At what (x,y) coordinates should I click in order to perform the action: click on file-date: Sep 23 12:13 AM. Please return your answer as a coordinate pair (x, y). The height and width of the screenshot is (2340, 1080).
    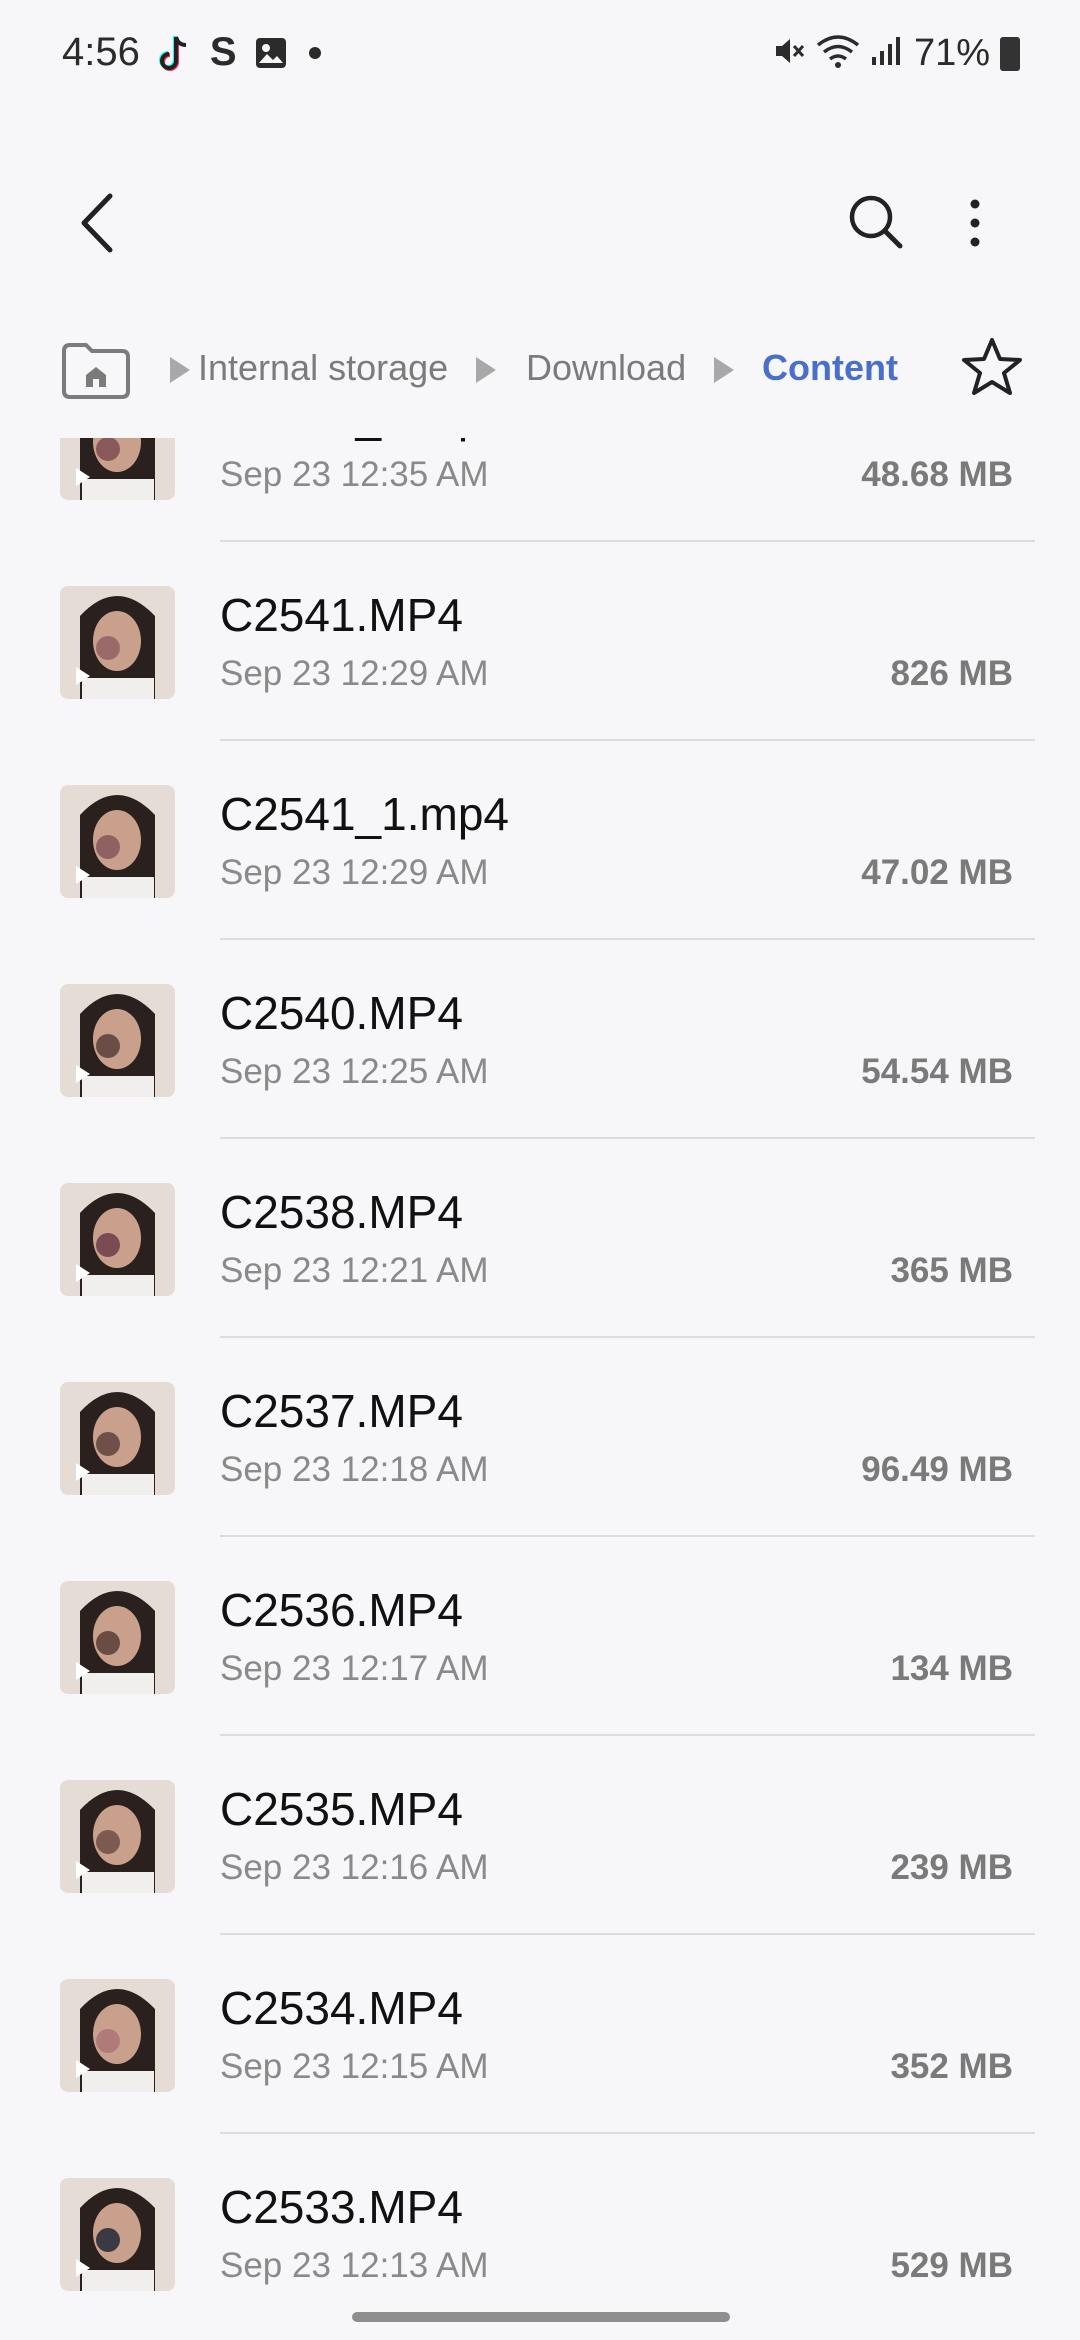
    Looking at the image, I should click on (354, 2265).